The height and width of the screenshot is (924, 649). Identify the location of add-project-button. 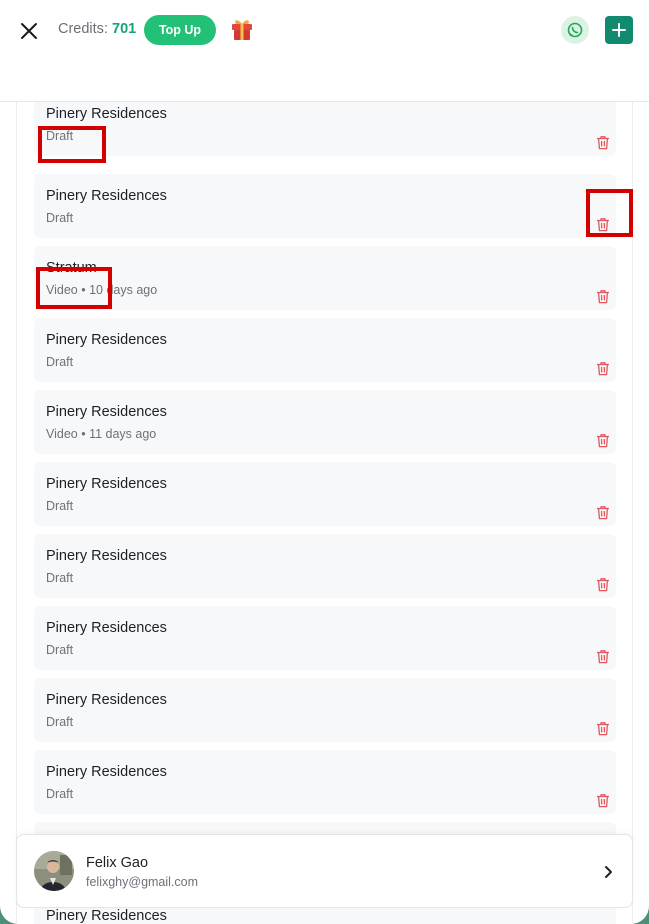
(619, 30).